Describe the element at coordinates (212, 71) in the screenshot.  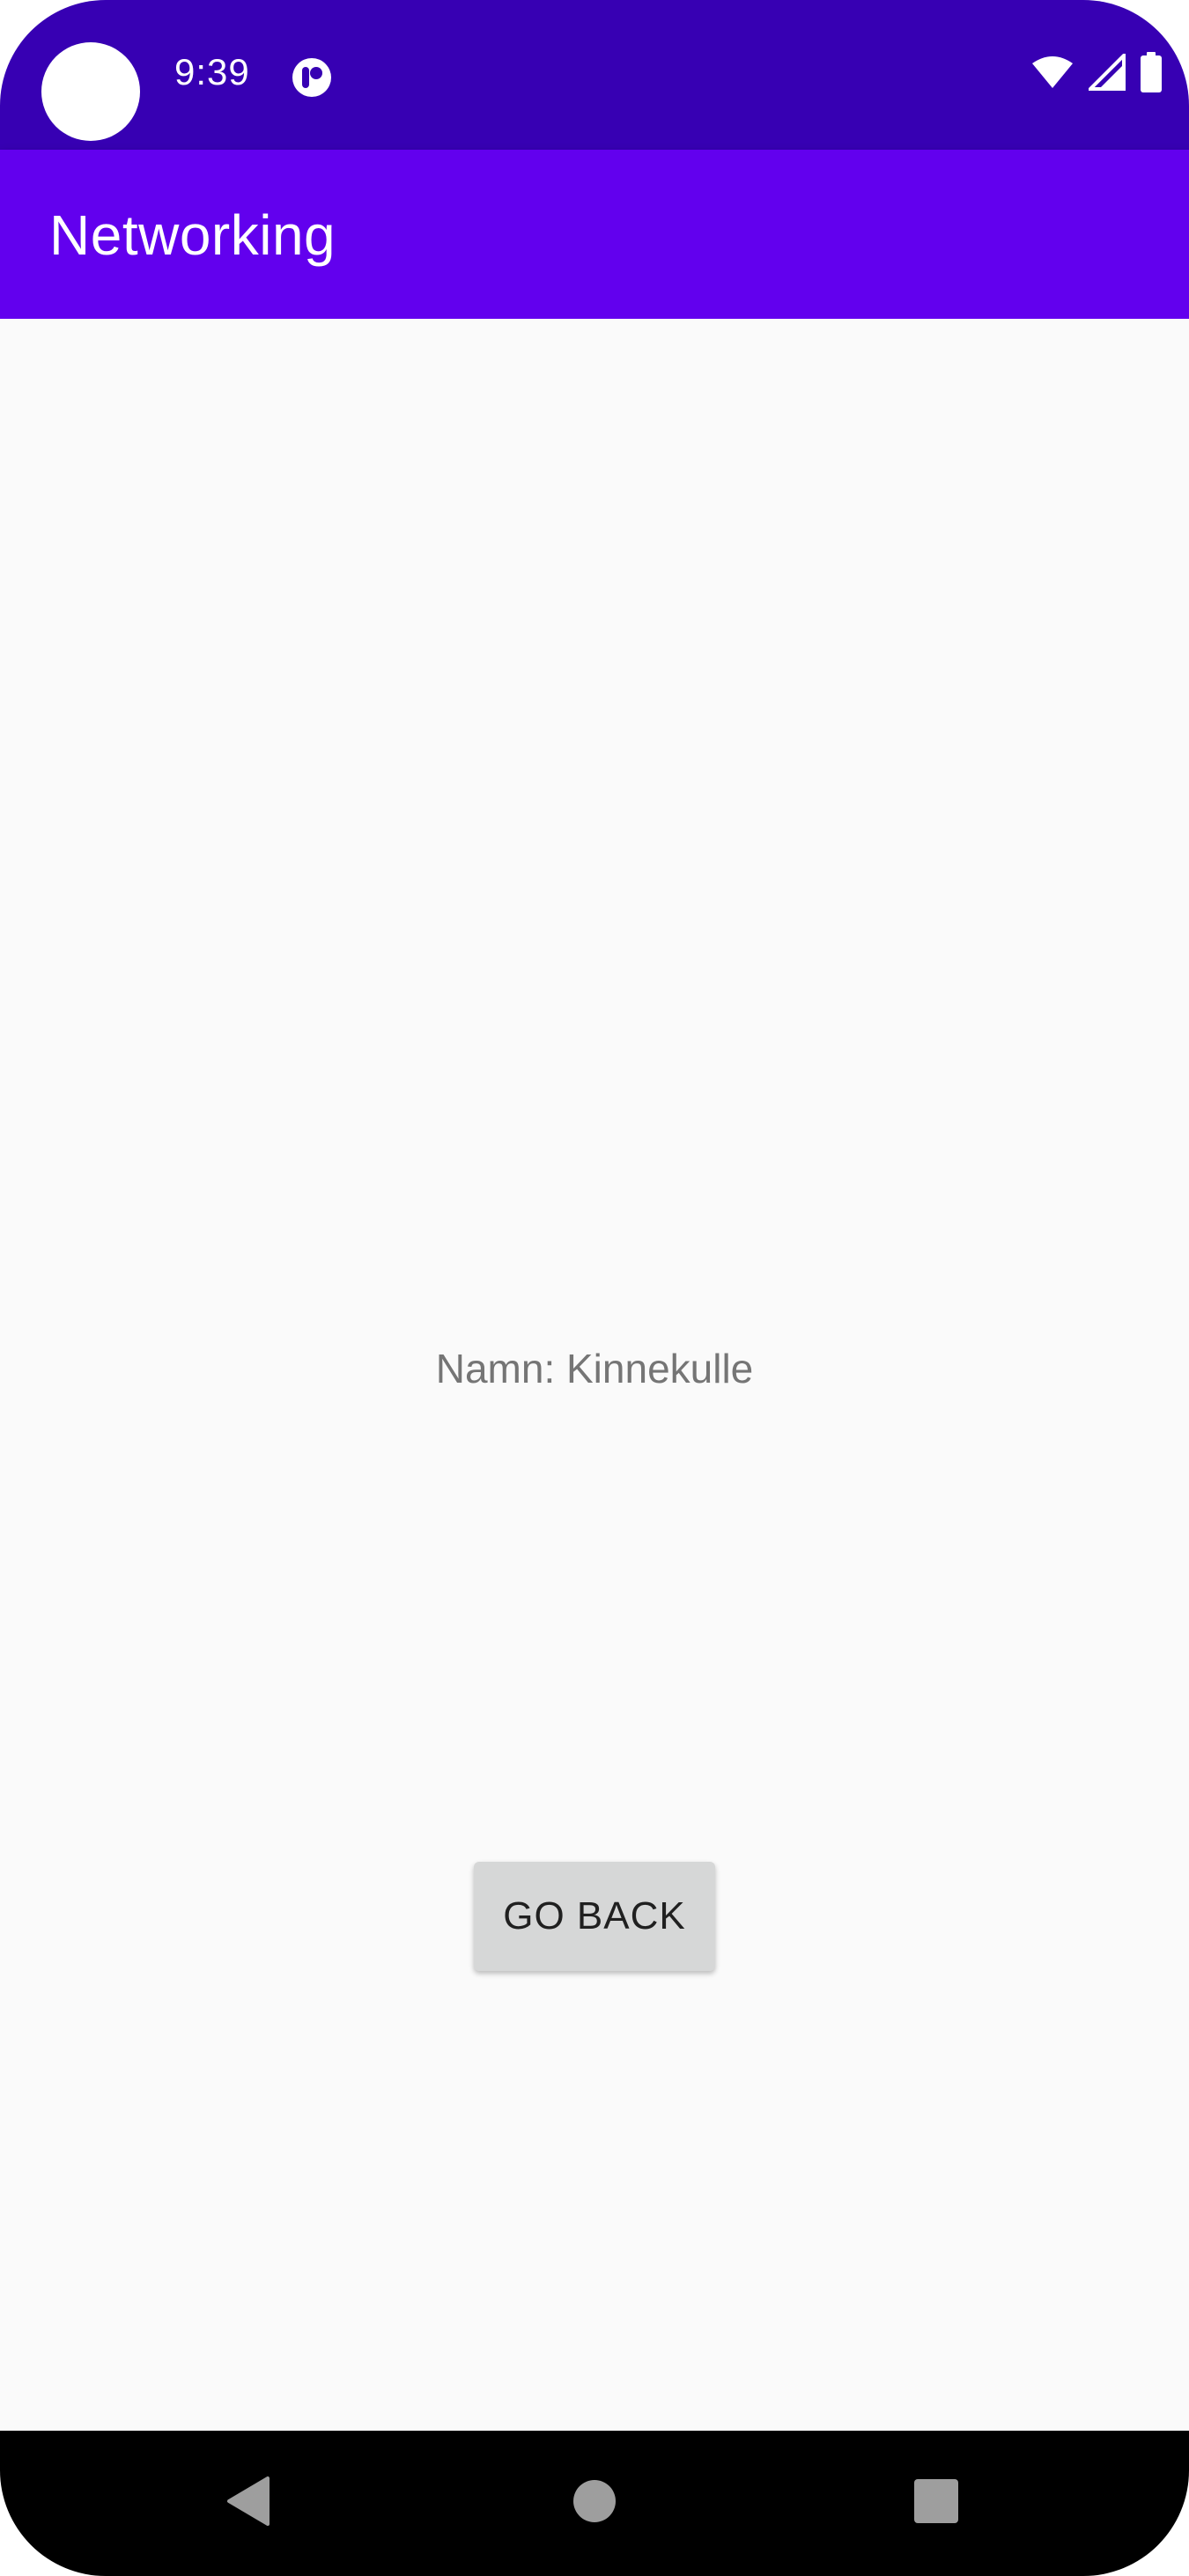
I see `status-time: 9:39` at that location.